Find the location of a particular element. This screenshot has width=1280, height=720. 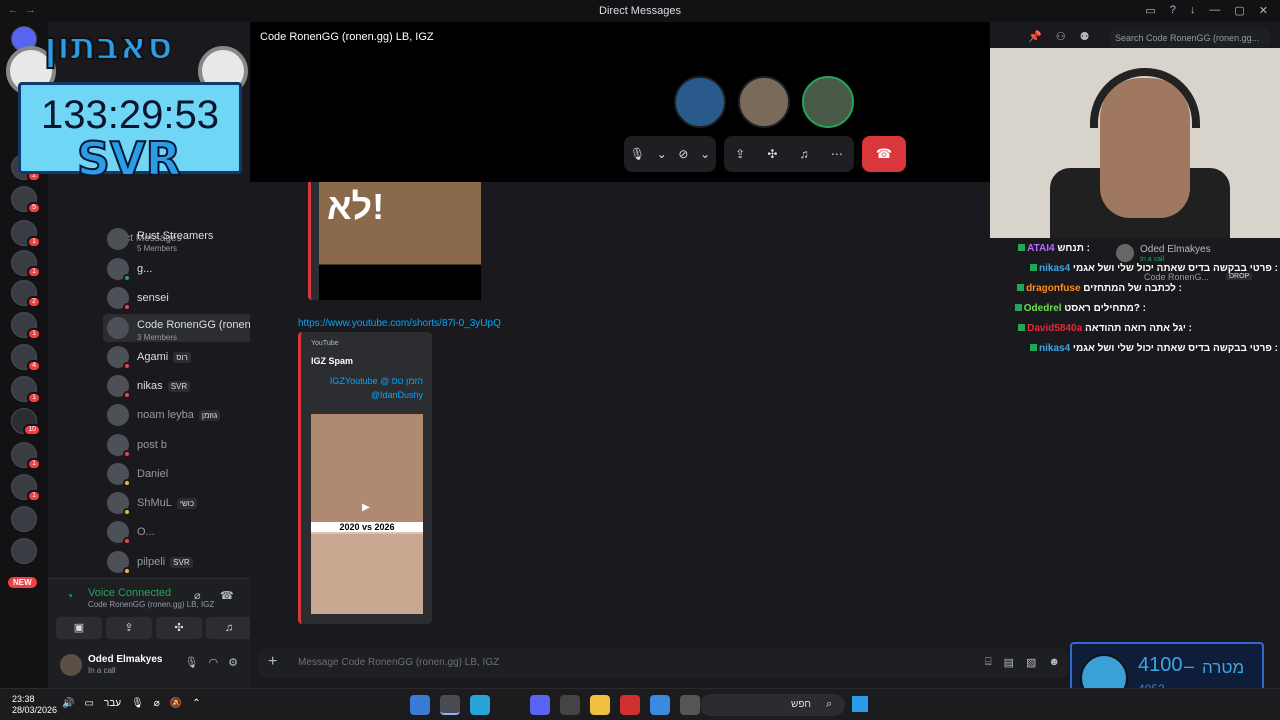

chrome-icon is located at coordinates (660, 705).